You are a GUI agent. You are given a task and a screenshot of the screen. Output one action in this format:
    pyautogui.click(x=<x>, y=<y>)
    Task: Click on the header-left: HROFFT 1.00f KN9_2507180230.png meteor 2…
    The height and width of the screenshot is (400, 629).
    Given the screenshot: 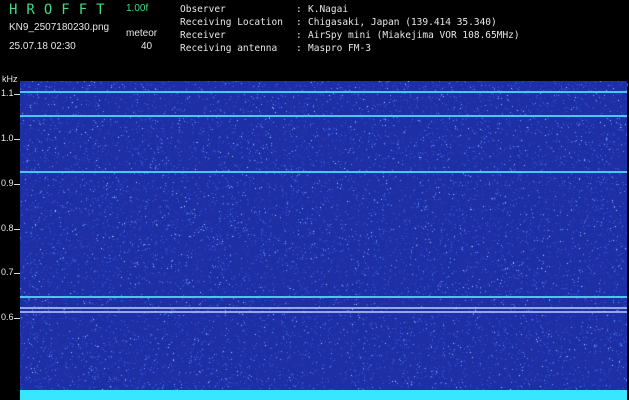 What is the action you would take?
    pyautogui.click(x=85, y=30)
    